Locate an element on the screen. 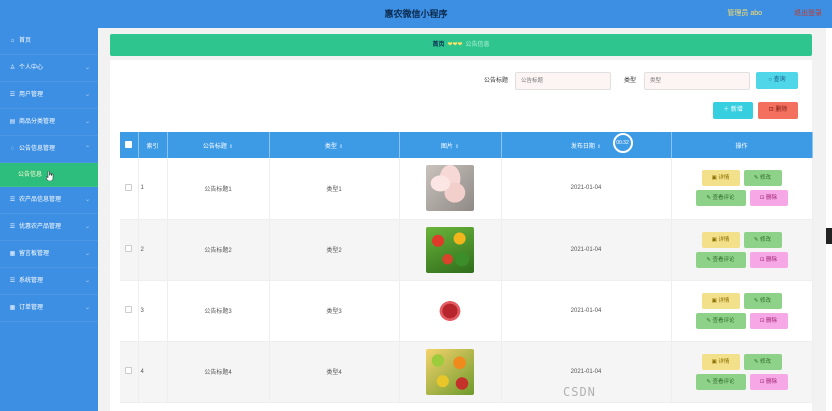 The height and width of the screenshot is (411, 832). select-all-checkbox is located at coordinates (129, 144).